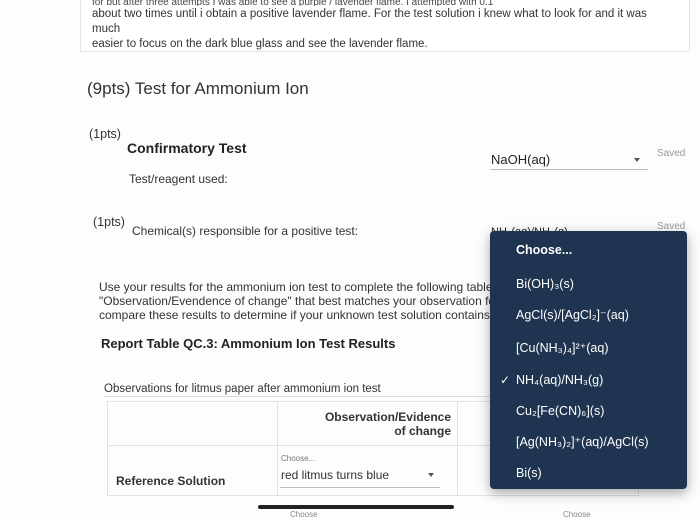 The height and width of the screenshot is (519, 700). I want to click on scroll-indicator, so click(356, 507).